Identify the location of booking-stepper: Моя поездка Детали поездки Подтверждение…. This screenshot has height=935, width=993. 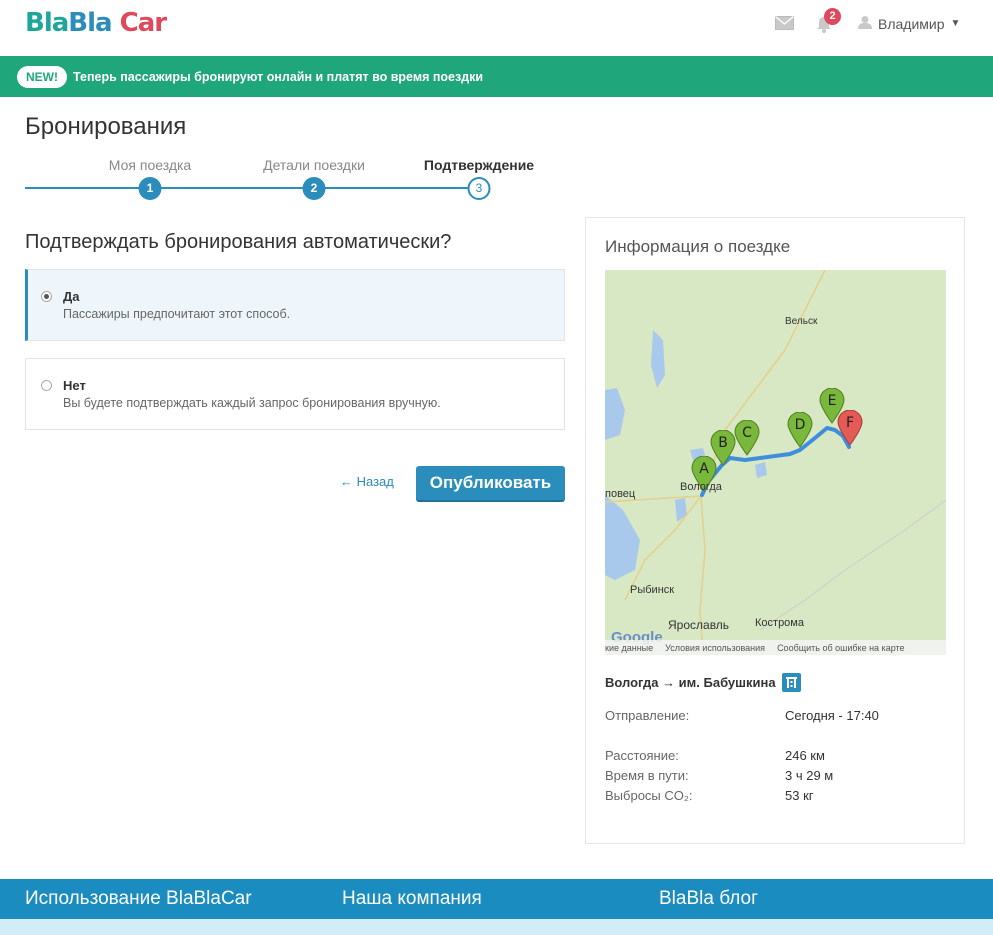
(279, 180).